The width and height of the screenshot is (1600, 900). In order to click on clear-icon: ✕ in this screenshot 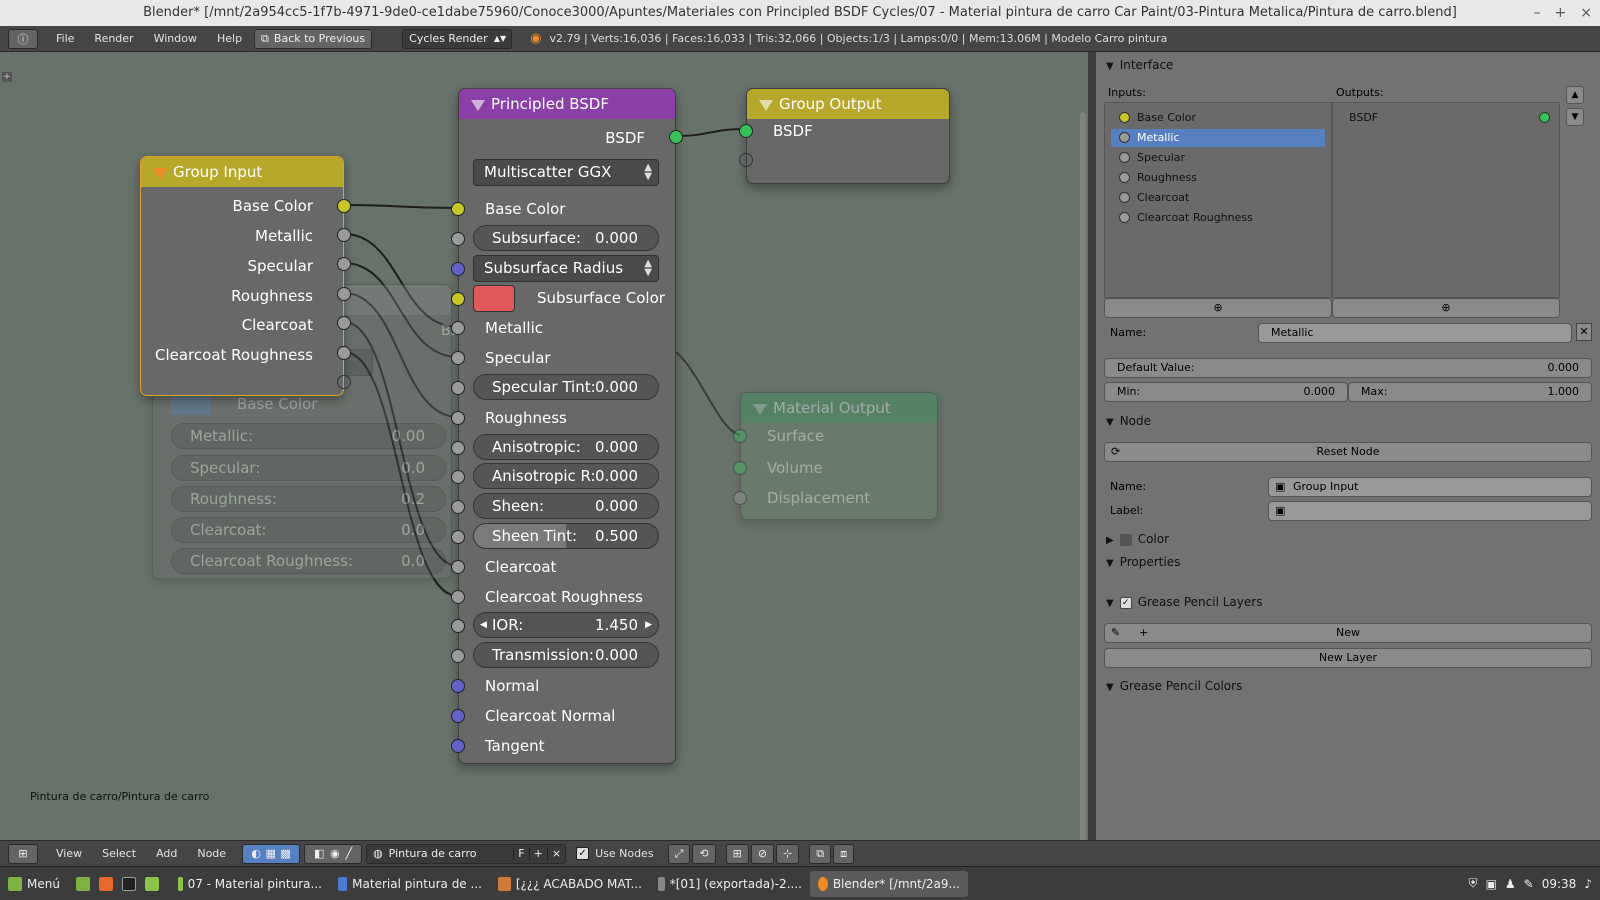, I will do `click(1584, 332)`.